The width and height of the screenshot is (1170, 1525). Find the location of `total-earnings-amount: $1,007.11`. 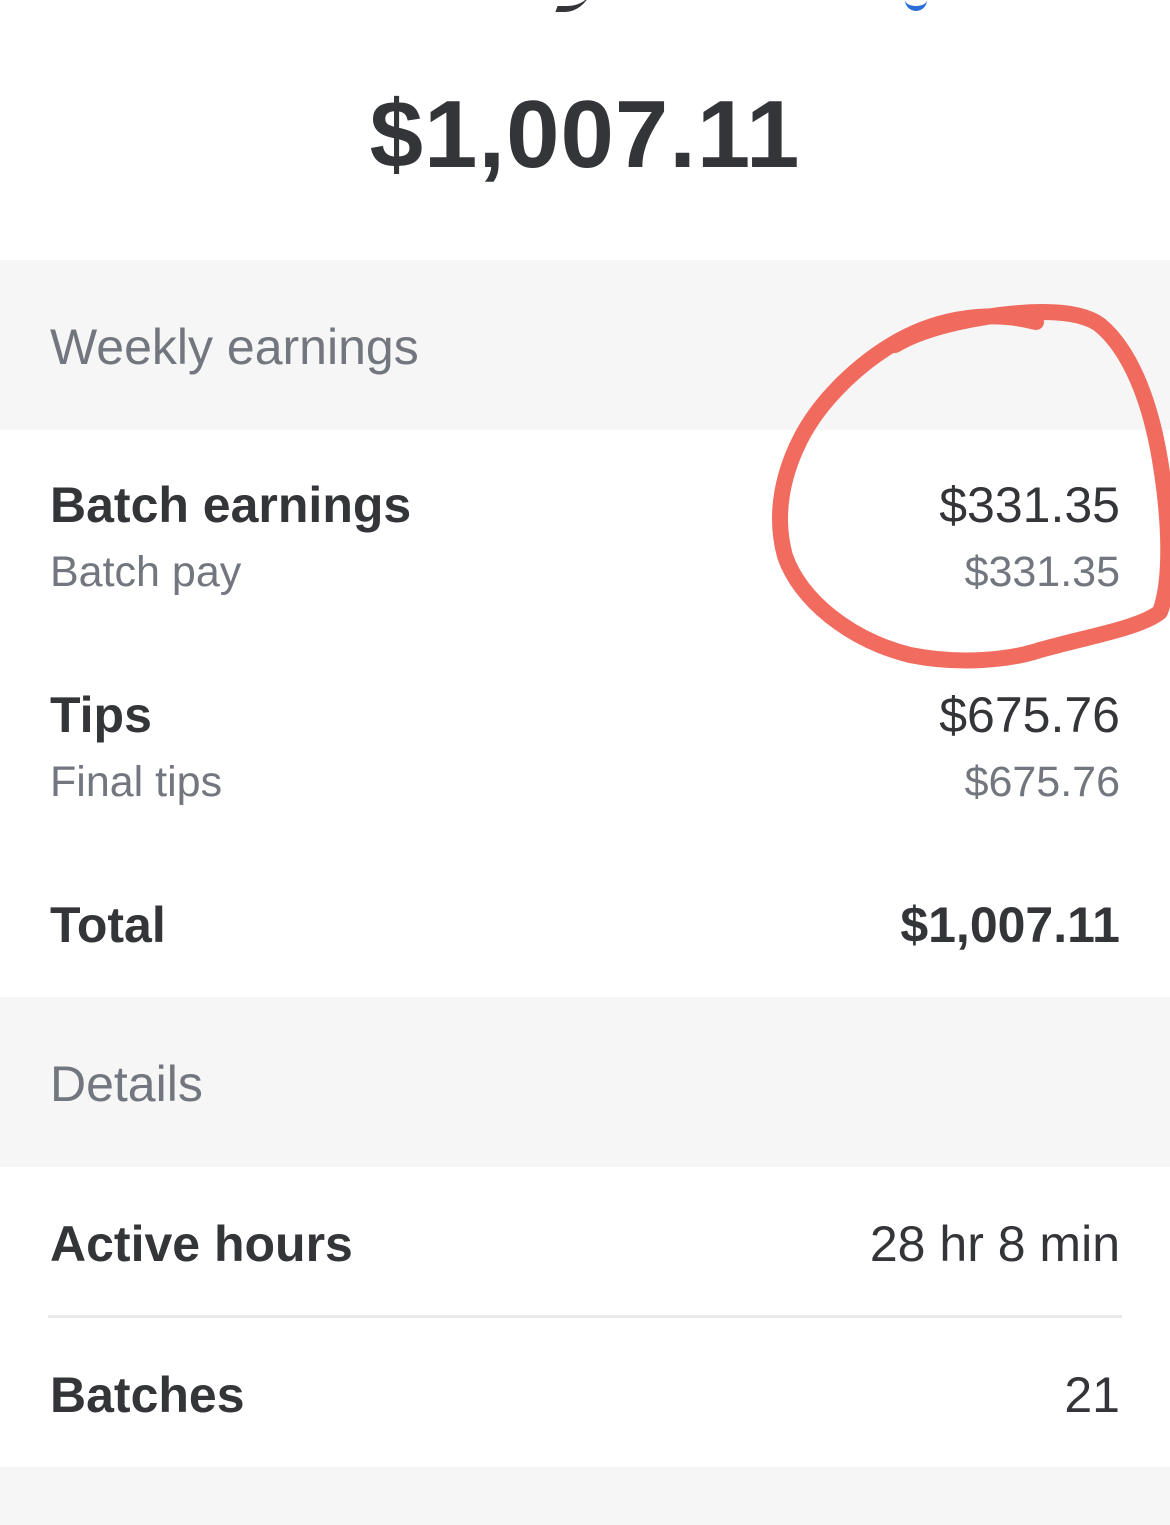

total-earnings-amount: $1,007.11 is located at coordinates (585, 134).